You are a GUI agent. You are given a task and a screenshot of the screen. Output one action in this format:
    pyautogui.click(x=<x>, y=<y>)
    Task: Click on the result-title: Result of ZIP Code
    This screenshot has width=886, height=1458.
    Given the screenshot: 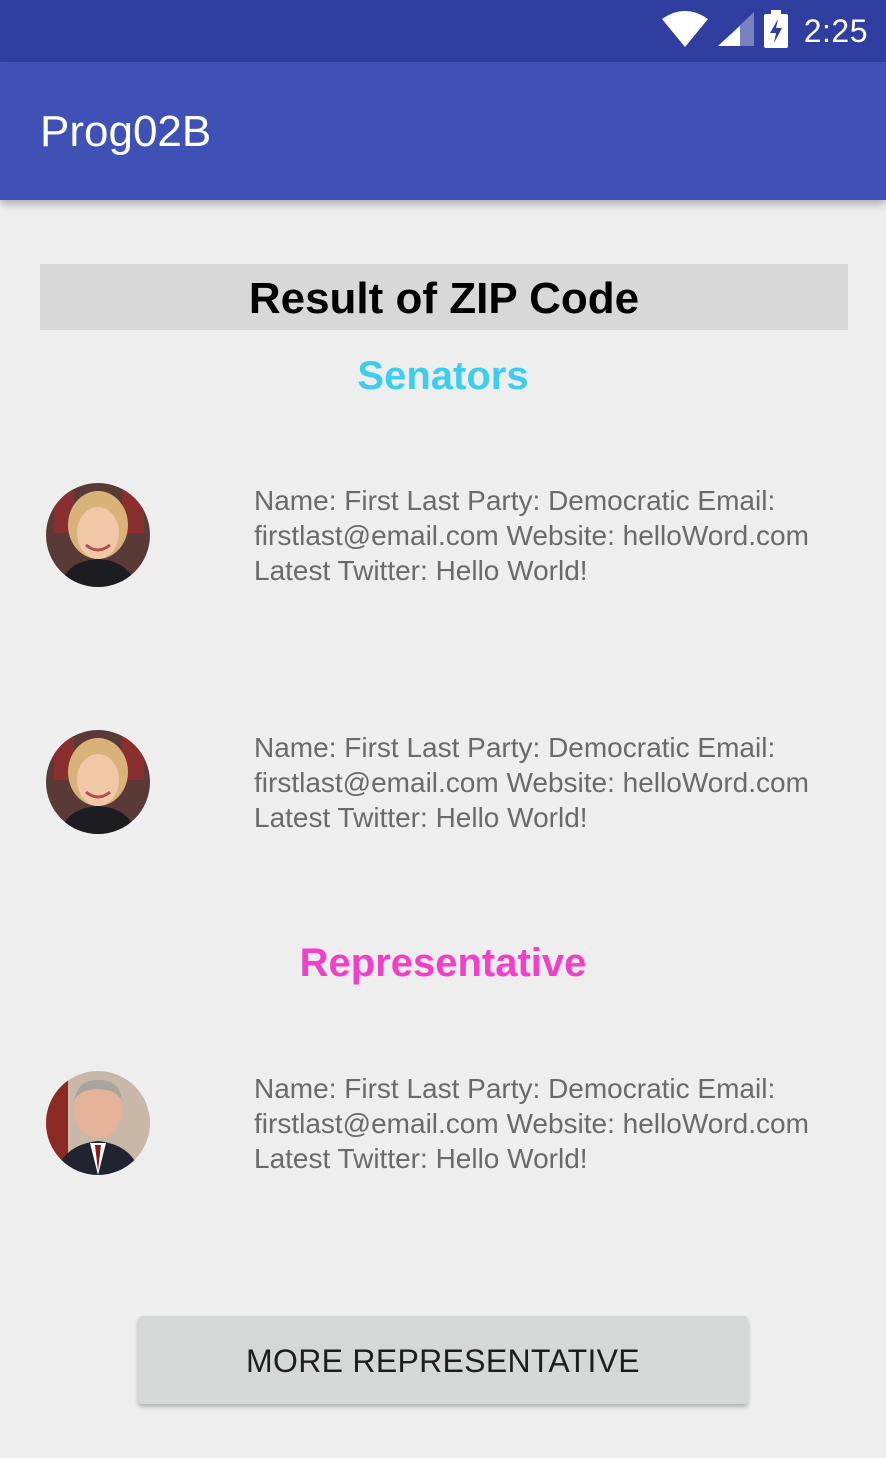 What is the action you would take?
    pyautogui.click(x=444, y=298)
    